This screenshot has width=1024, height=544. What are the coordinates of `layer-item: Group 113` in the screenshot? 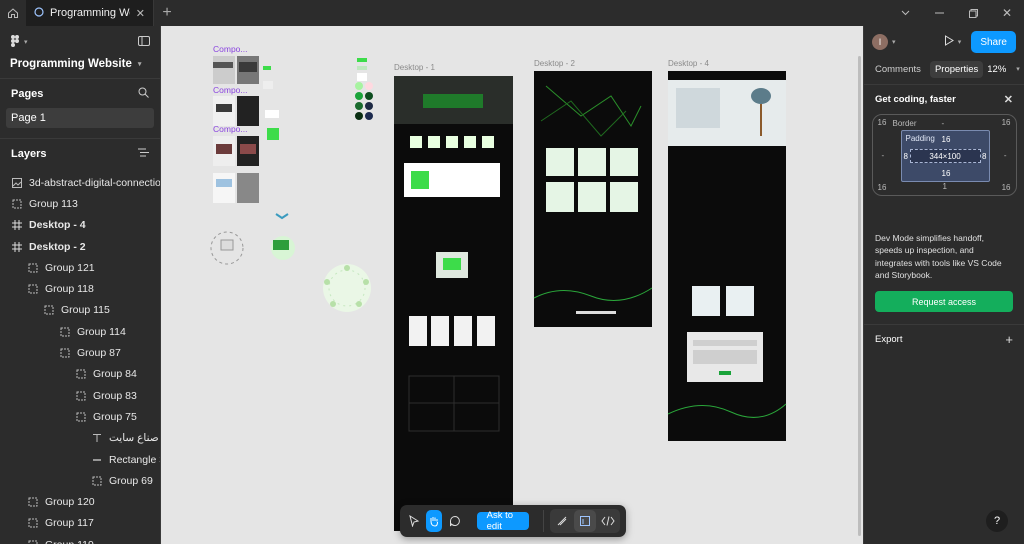 It's located at (80, 203).